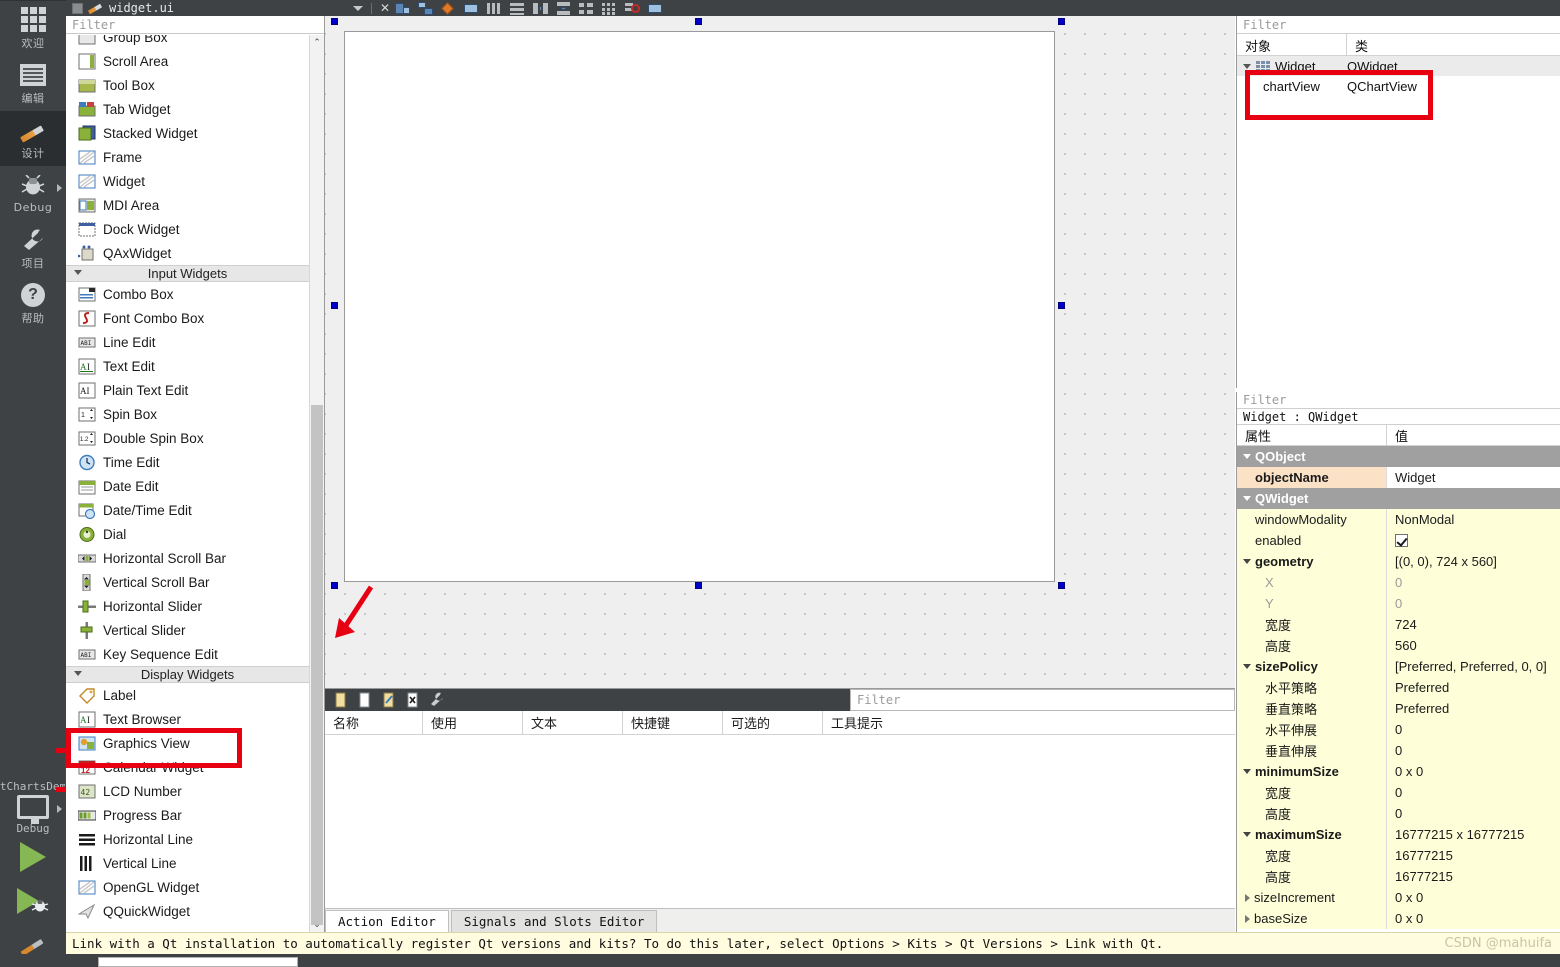 The image size is (1560, 967). Describe the element at coordinates (187, 582) in the screenshot. I see `widget-item-vertical-scroll-bar: Vertical Scroll Bar` at that location.